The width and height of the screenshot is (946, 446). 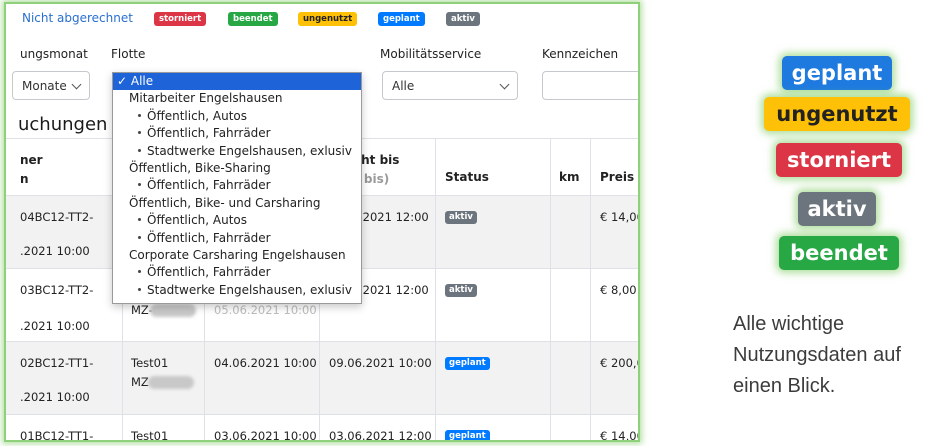 What do you see at coordinates (784, 386) in the screenshot?
I see `tagline-line: einen Blick.` at bounding box center [784, 386].